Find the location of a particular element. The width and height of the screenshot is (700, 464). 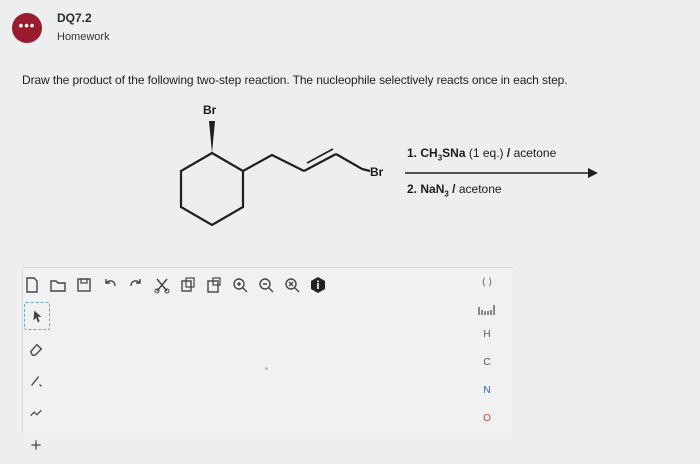

alkene-bond-second is located at coordinates (320, 156).